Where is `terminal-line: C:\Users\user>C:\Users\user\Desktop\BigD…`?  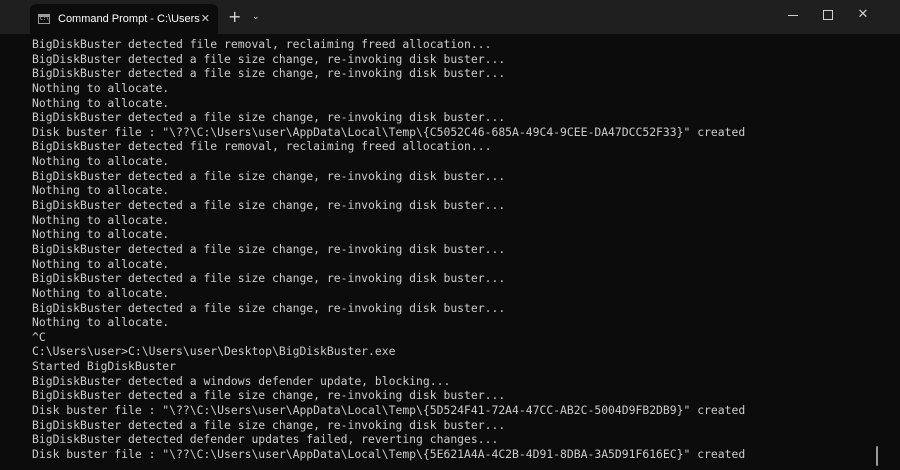
terminal-line: C:\Users\user>C:\Users\user\Desktop\BigD… is located at coordinates (214, 351).